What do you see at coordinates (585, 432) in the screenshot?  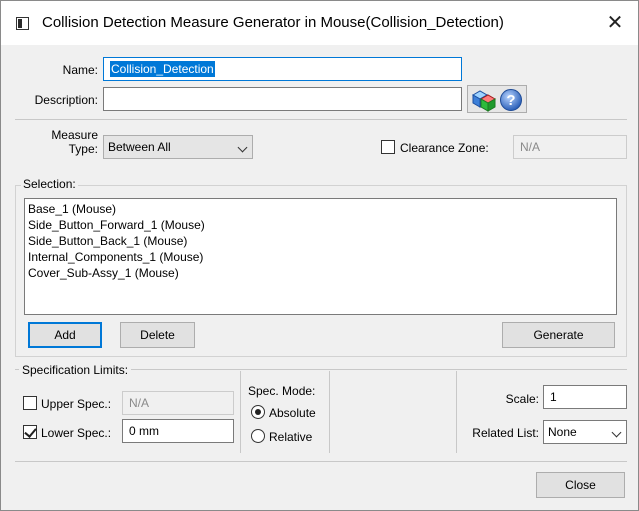 I see `related-list-dropdown: None` at bounding box center [585, 432].